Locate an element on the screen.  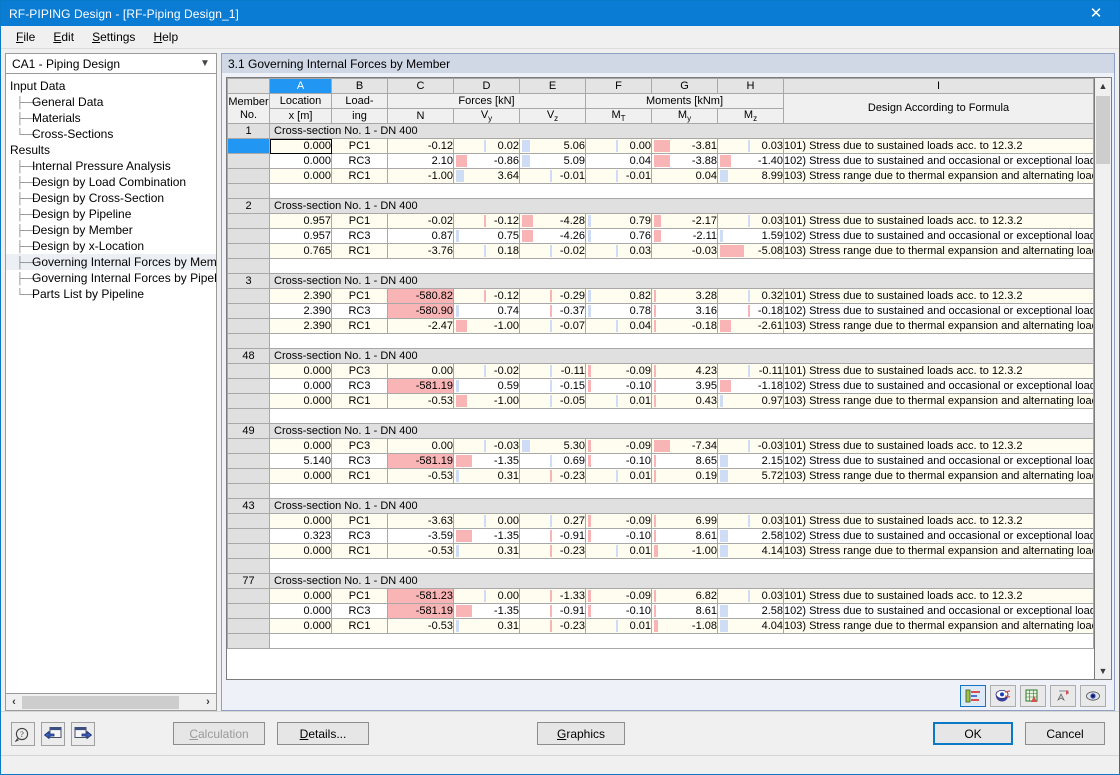
help-icon: ? is located at coordinates (23, 733).